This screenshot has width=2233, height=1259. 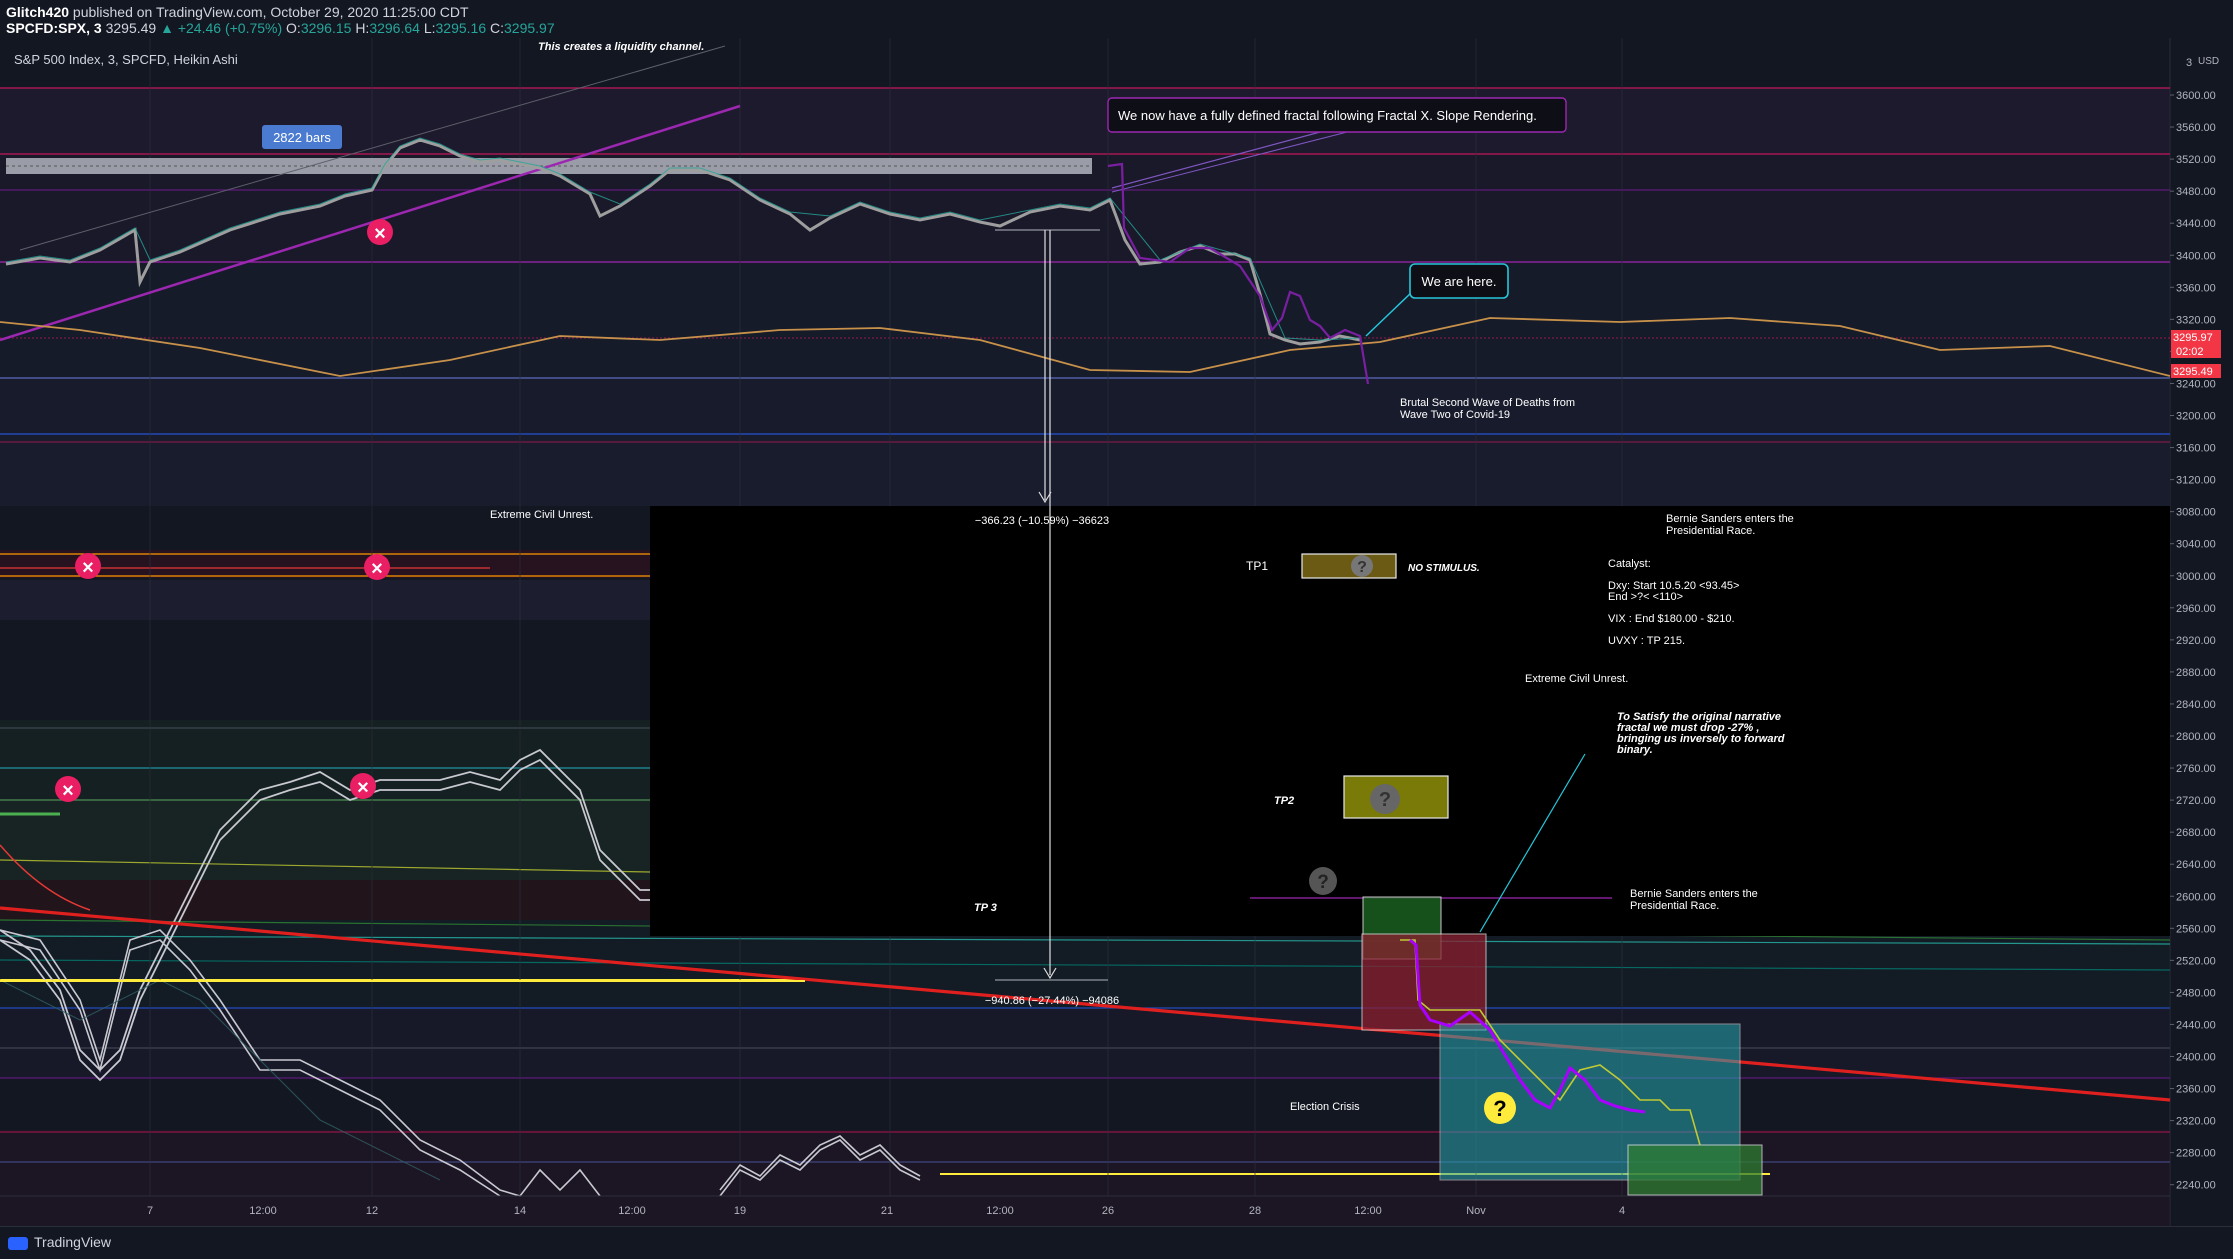 I want to click on second-wave-note: Brutal Second Wave of Deaths from, so click(x=1487, y=403).